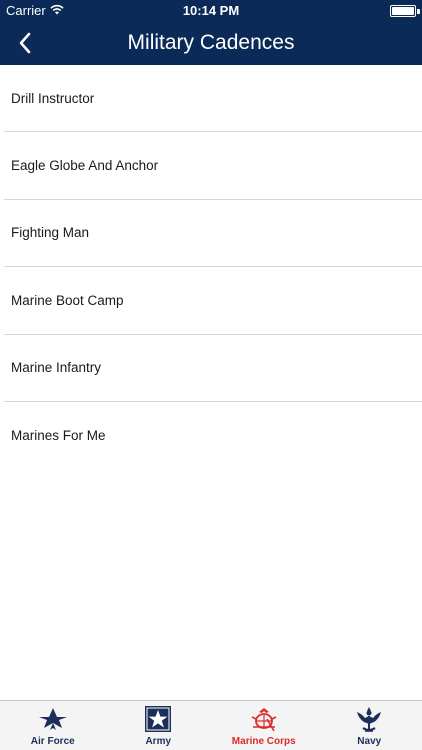 The width and height of the screenshot is (422, 750). I want to click on tab-bar: Air Force Army Marine Corps Navy, so click(211, 725).